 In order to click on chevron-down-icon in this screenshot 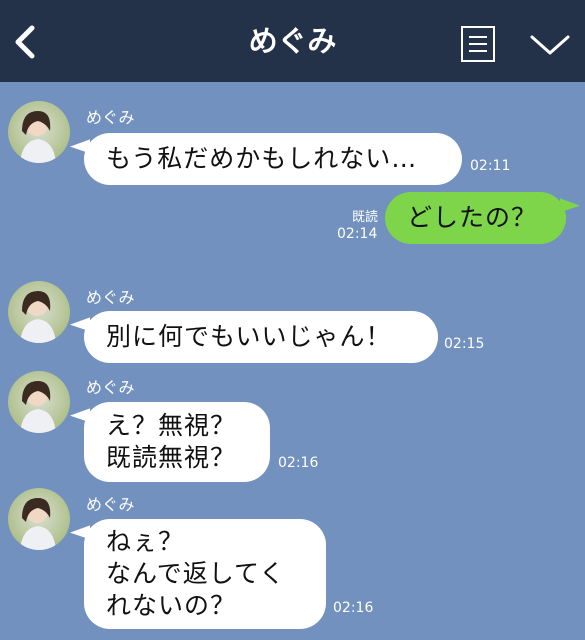, I will do `click(550, 45)`.